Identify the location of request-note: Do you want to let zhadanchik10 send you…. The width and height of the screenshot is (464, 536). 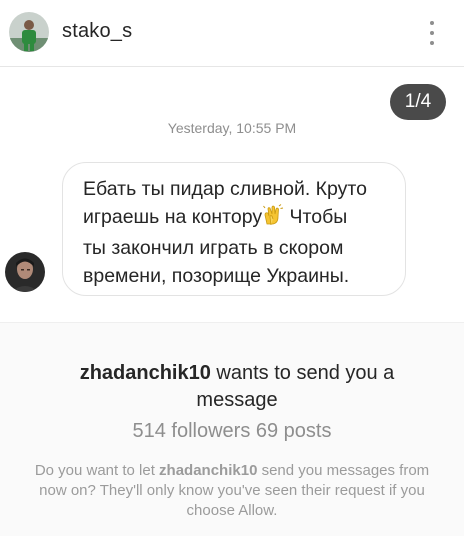
(232, 491).